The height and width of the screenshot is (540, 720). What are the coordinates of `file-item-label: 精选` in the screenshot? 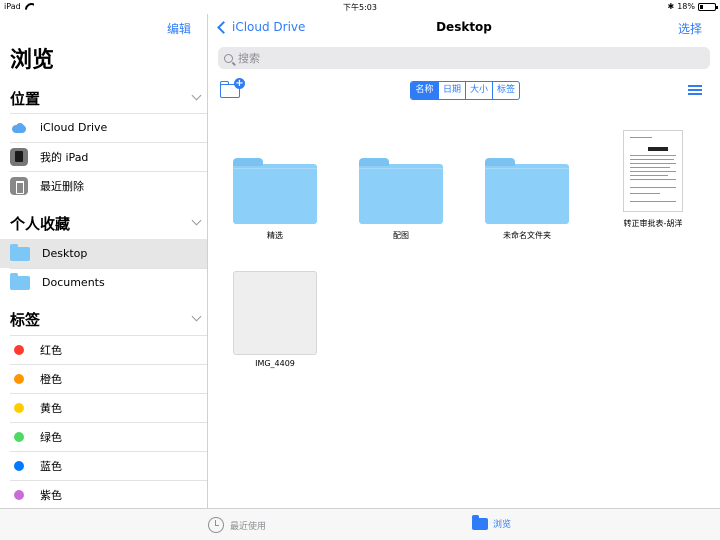 It's located at (275, 235).